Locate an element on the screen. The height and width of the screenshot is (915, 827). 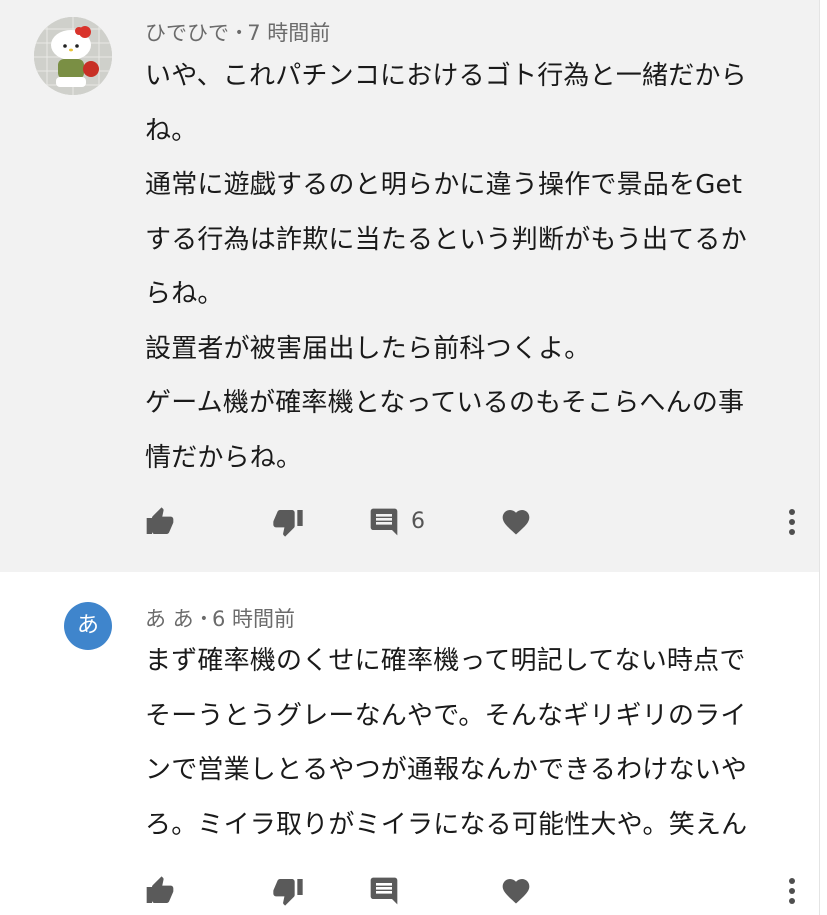
comment-line: する行為は詐欺に当たるという判断がもう出てるか is located at coordinates (446, 239).